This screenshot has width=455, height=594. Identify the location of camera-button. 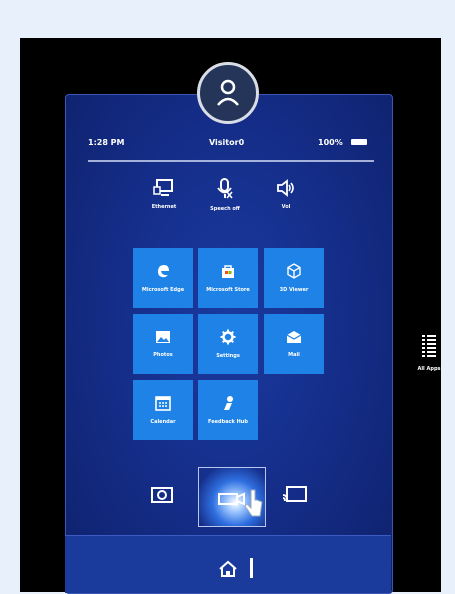
(162, 497).